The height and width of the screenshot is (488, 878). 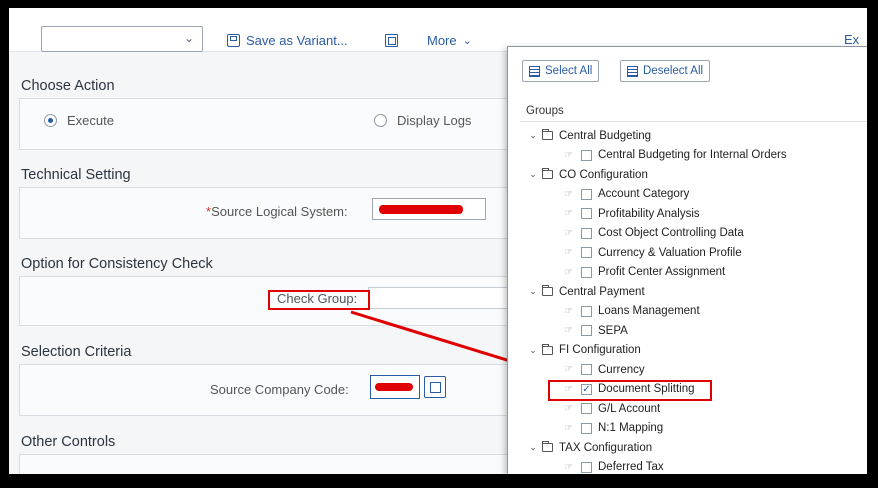 What do you see at coordinates (621, 369) in the screenshot?
I see `tree-item-label: Currency` at bounding box center [621, 369].